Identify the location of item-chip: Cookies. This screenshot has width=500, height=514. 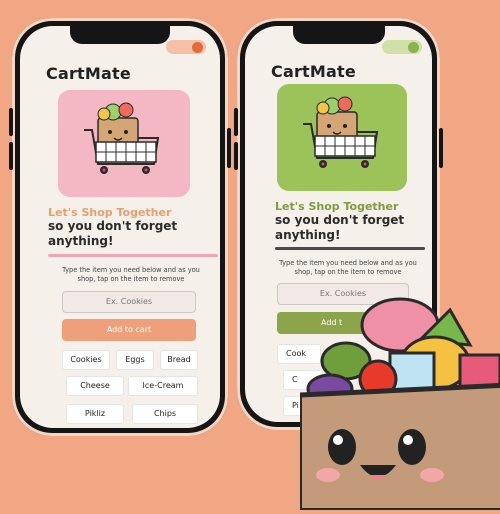
(86, 360).